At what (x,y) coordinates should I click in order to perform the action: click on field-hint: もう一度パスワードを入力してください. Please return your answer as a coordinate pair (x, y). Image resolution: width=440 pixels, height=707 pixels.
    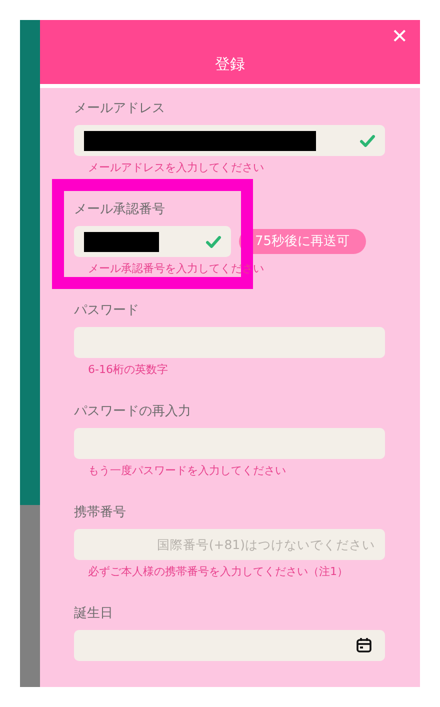
    Looking at the image, I should click on (187, 471).